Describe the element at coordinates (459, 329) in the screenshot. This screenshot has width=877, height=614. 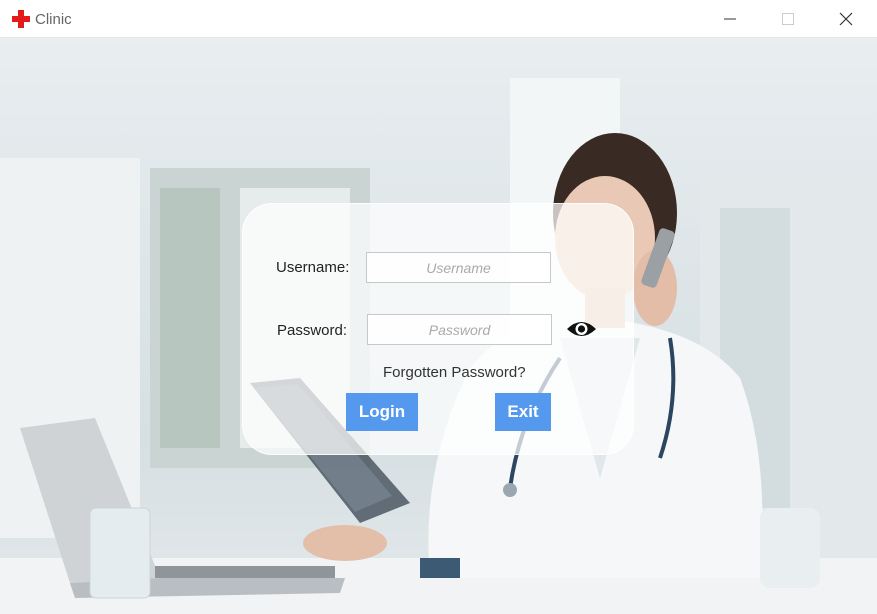
I see `password-input` at that location.